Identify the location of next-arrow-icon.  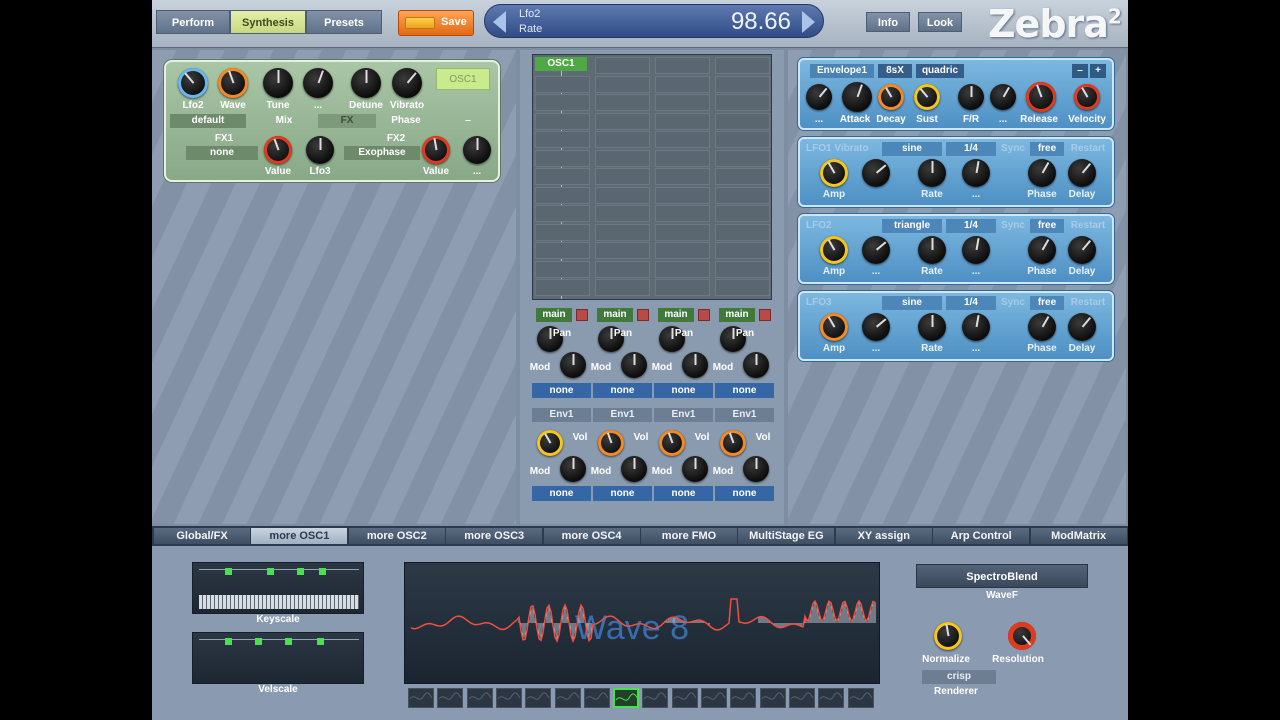
(808, 22).